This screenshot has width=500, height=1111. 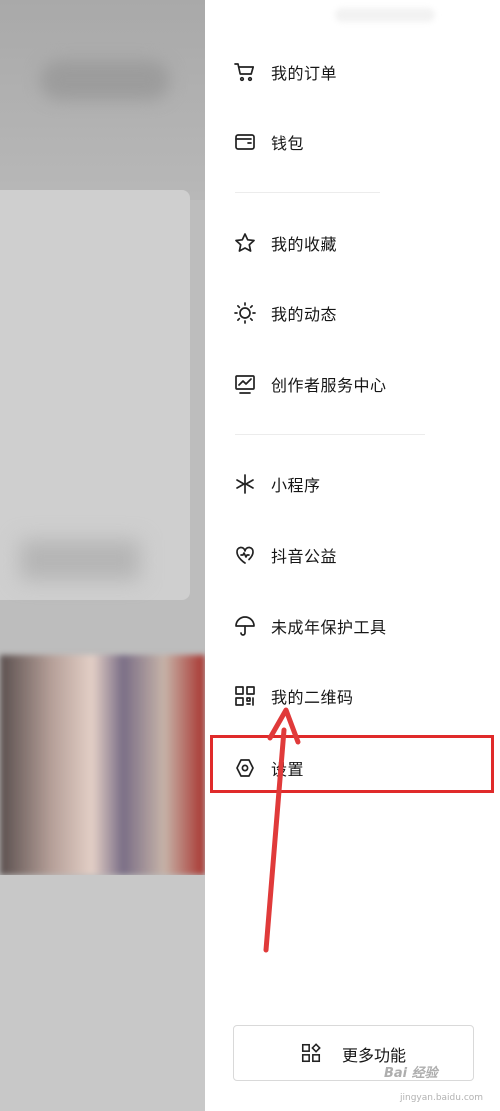 I want to click on drawer-top-blur, so click(x=385, y=15).